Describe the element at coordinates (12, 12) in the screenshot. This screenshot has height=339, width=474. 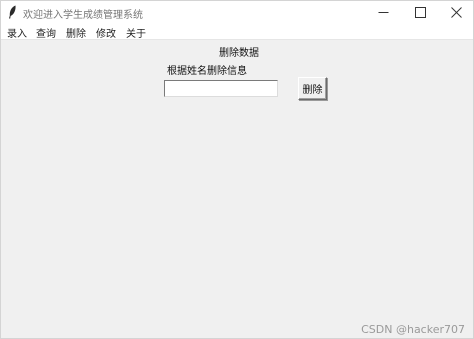
I see `feather-icon` at that location.